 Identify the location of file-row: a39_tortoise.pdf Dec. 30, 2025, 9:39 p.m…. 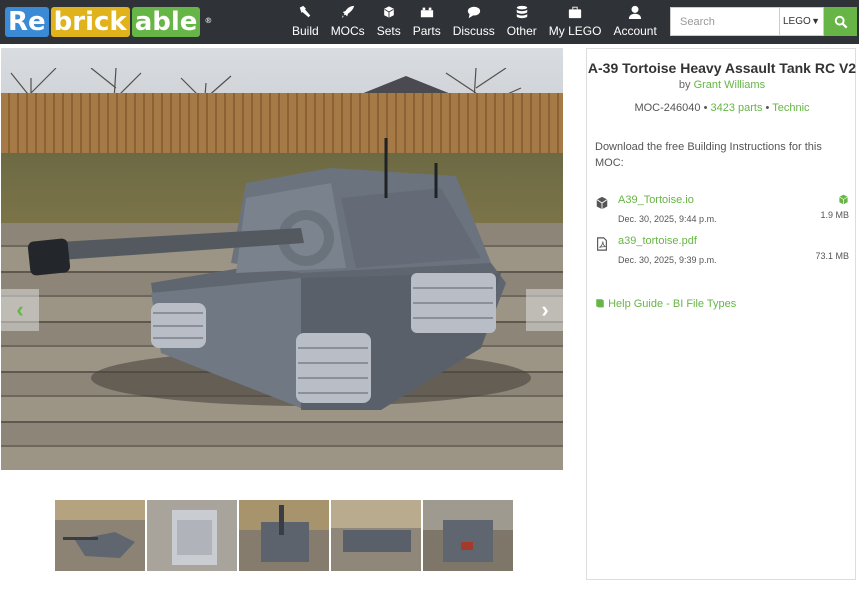
(723, 250).